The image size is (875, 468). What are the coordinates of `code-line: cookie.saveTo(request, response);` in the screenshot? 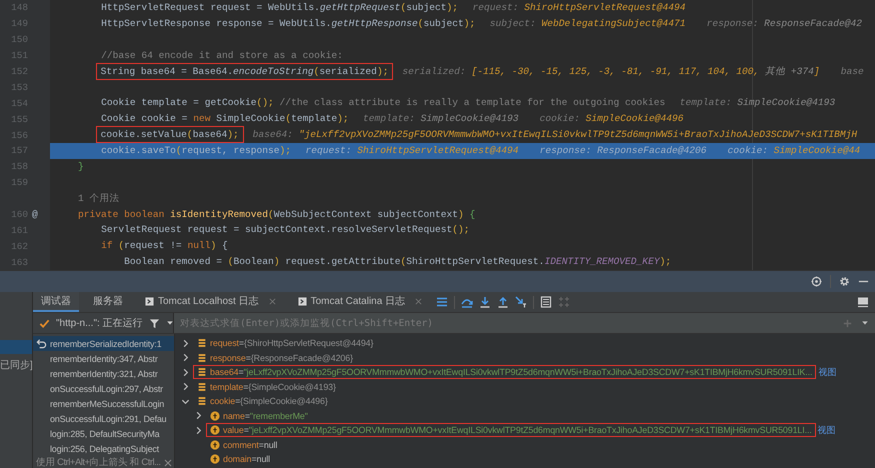 It's located at (196, 150).